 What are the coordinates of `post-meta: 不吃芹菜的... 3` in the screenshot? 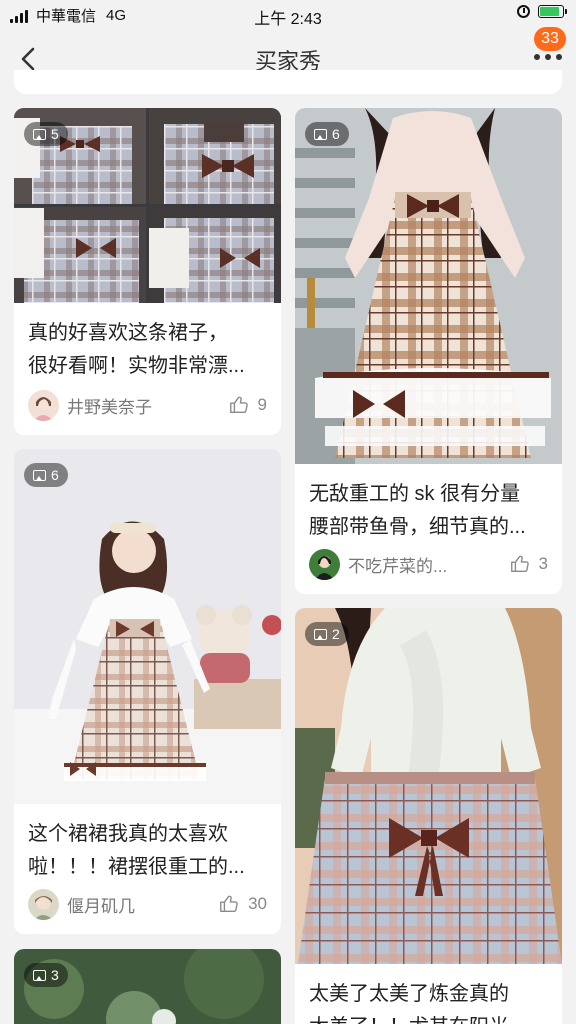 It's located at (428, 564).